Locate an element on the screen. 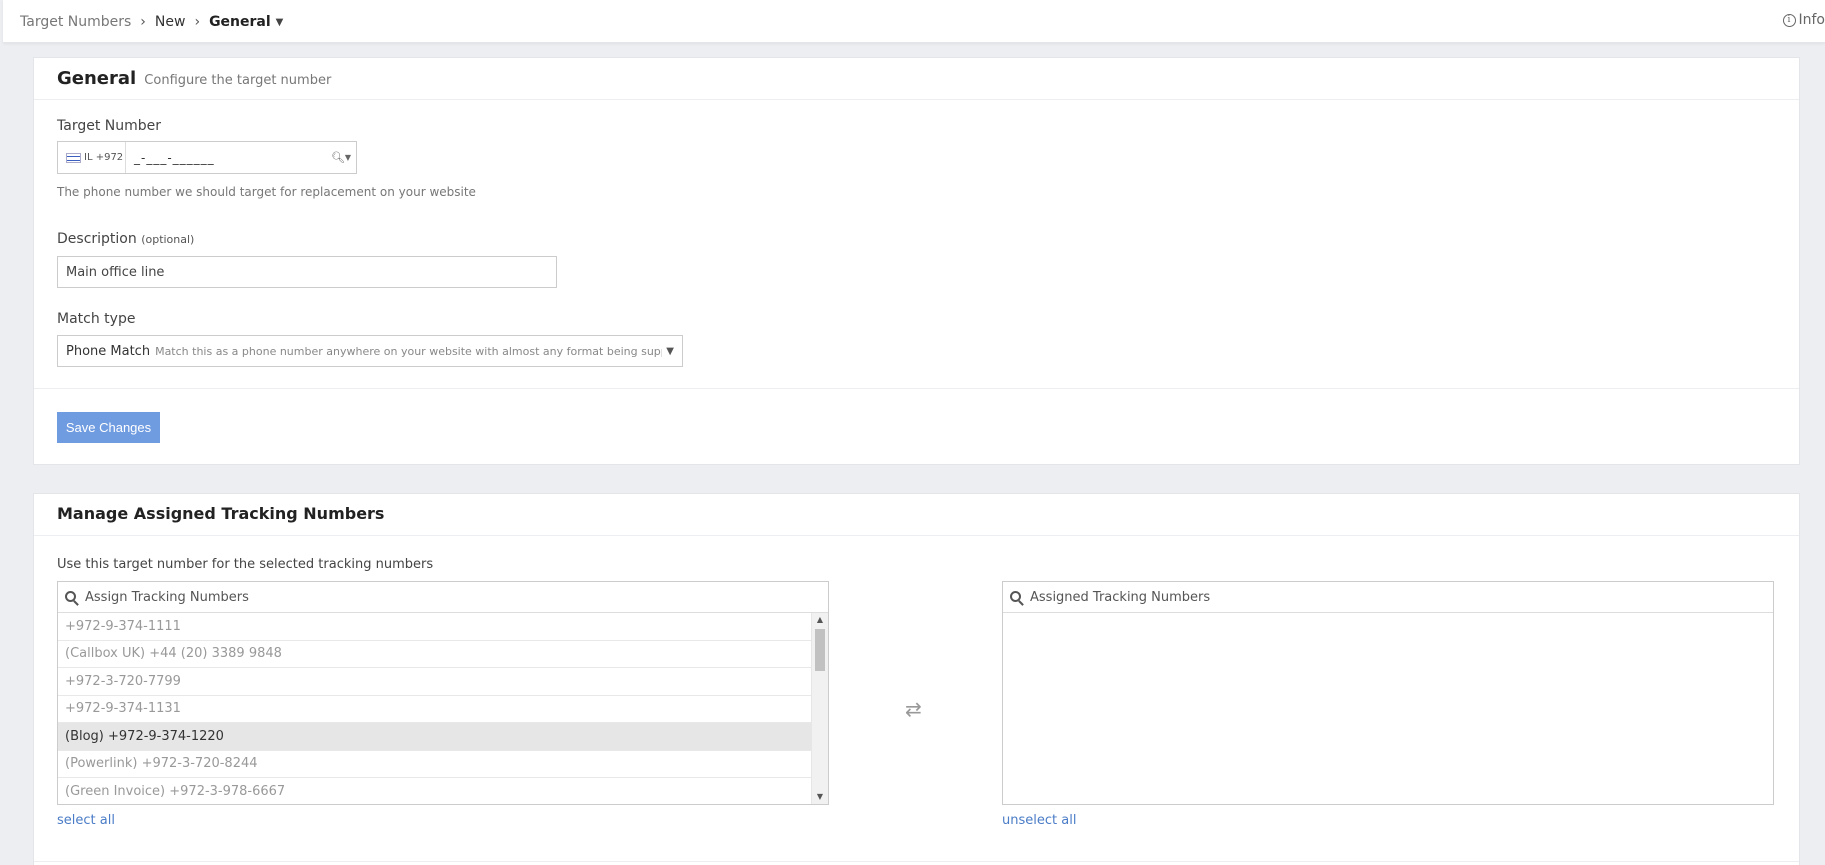 The width and height of the screenshot is (1825, 865). search-icon: 🔍︎ is located at coordinates (337, 157).